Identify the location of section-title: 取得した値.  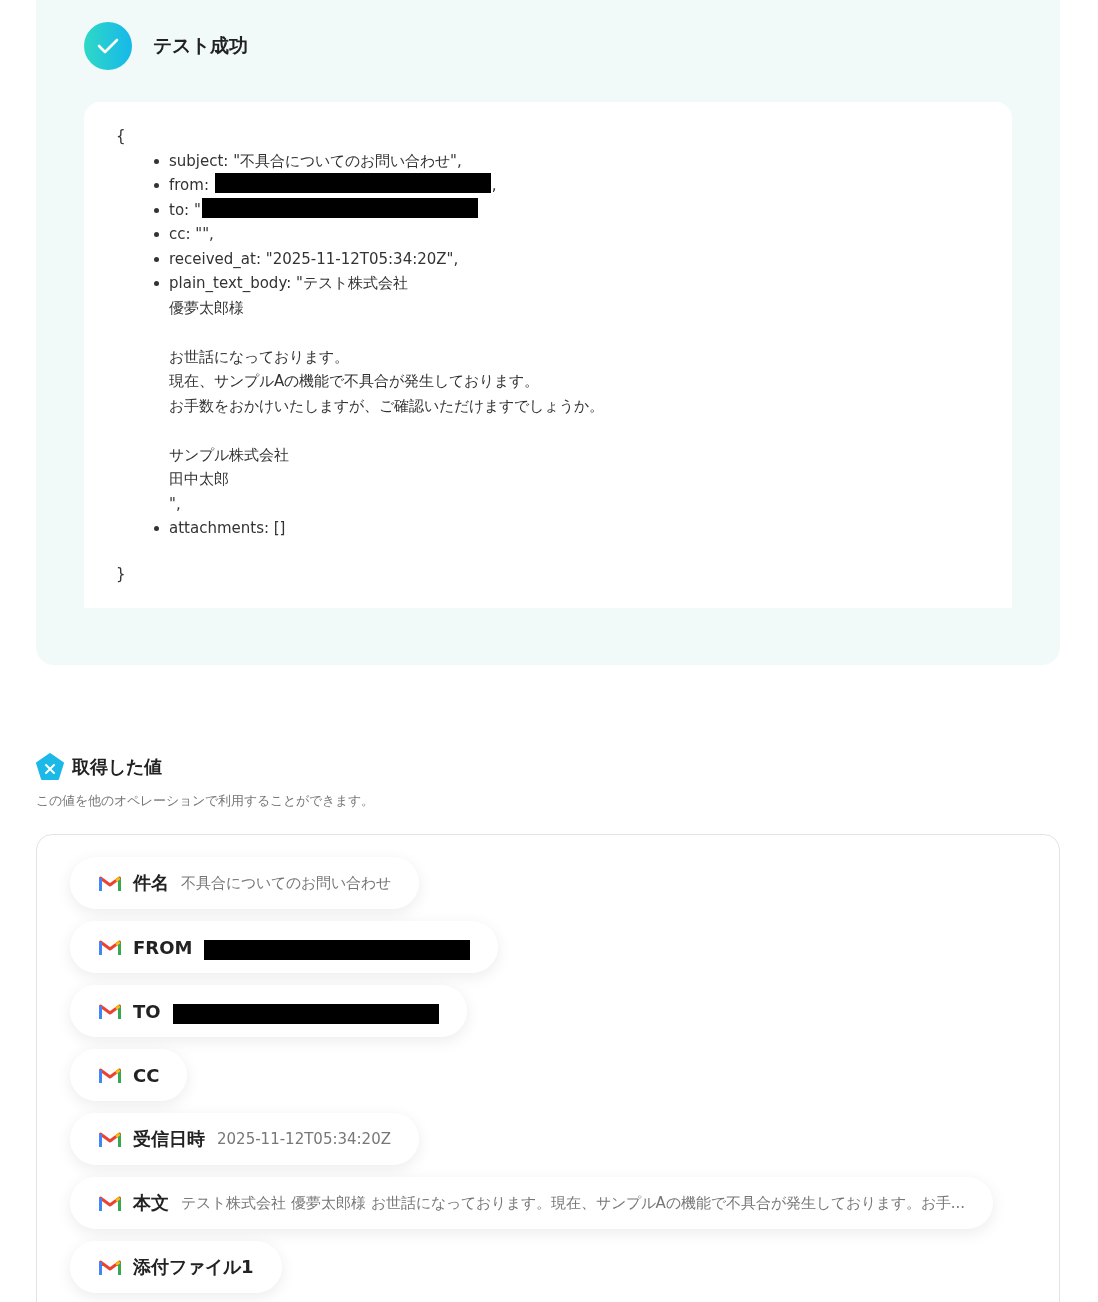
(117, 766).